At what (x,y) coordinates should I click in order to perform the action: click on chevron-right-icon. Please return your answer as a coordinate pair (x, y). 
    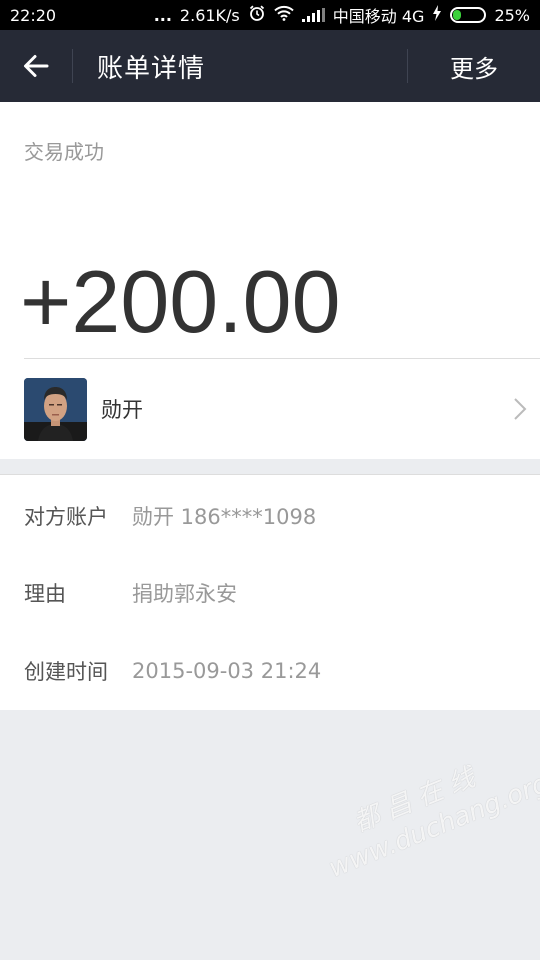
    Looking at the image, I should click on (520, 409).